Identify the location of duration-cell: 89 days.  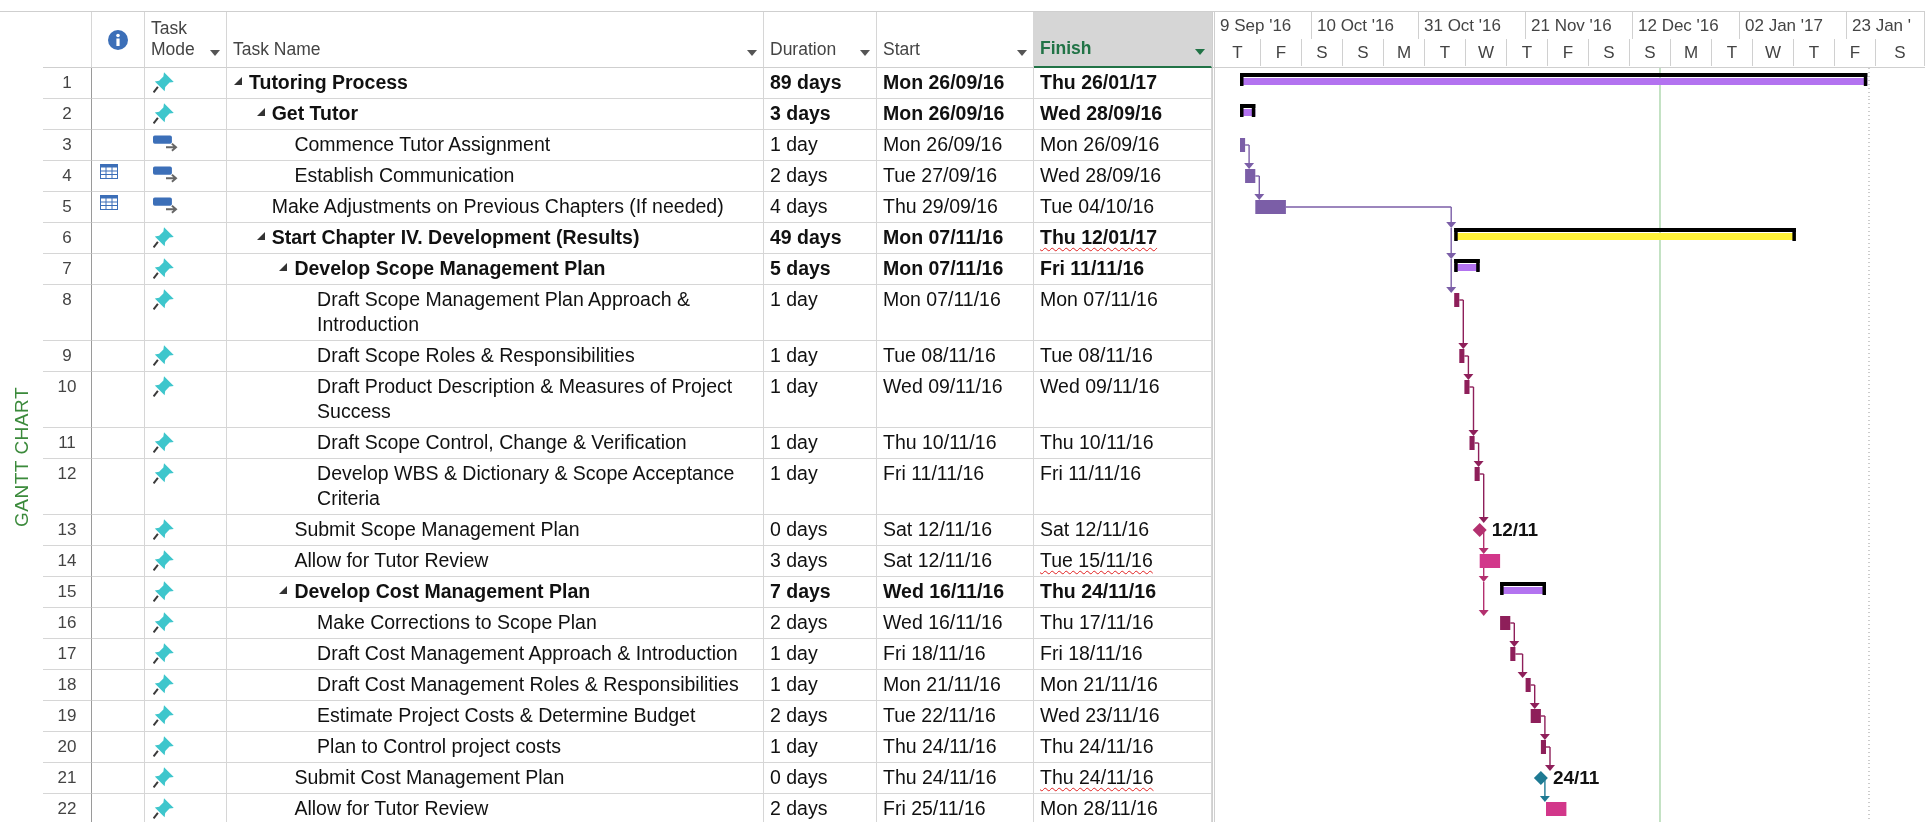
(820, 83).